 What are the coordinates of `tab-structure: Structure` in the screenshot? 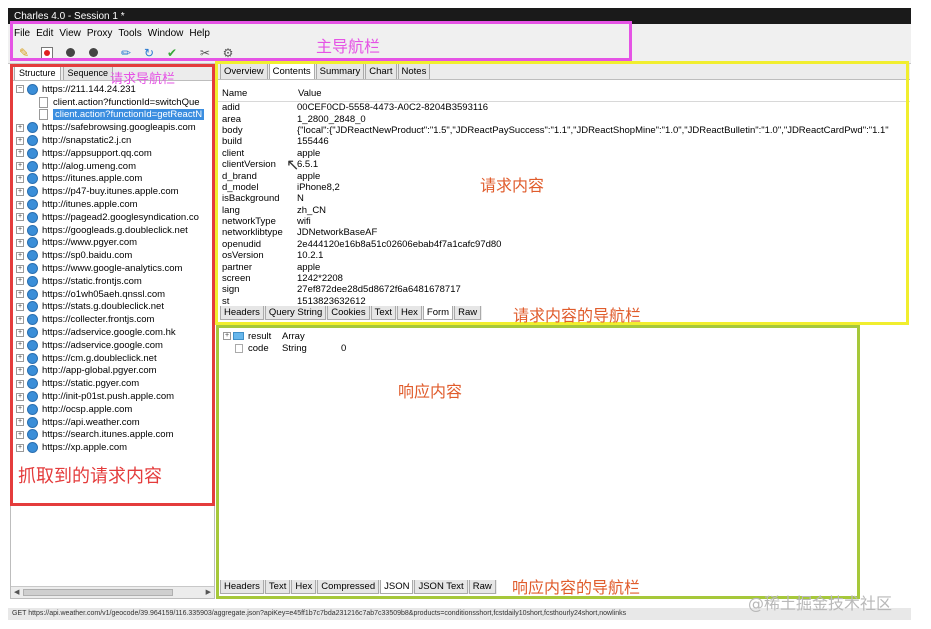 It's located at (37, 72).